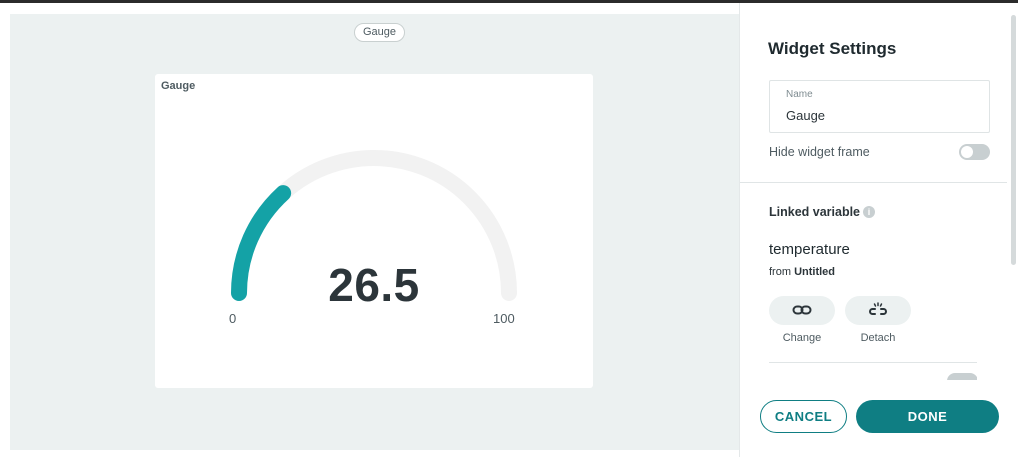  Describe the element at coordinates (805, 115) in the screenshot. I see `name-field-value: Gauge` at that location.